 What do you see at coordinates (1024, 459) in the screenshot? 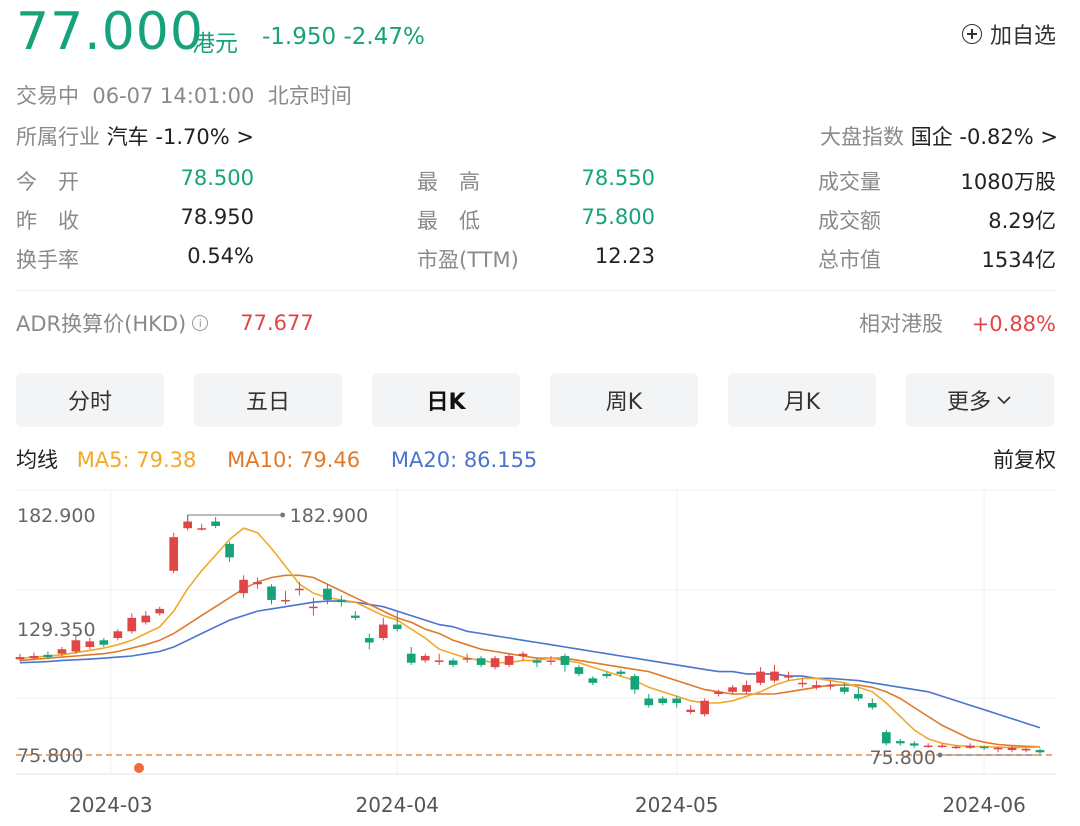
I see `adjust-mode-button: 前复权` at bounding box center [1024, 459].